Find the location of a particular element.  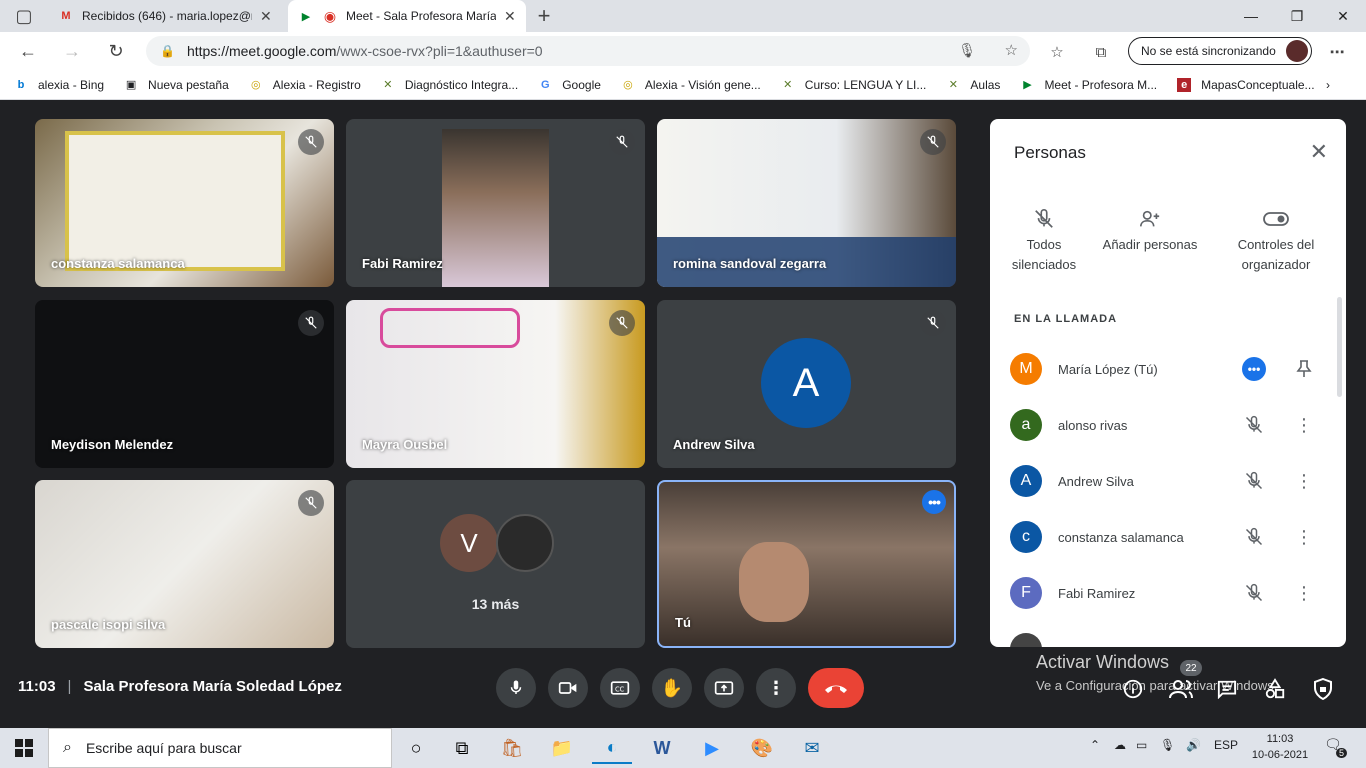

taskbar-search-input: ⌕ Escribe aquí para buscar is located at coordinates (220, 748).